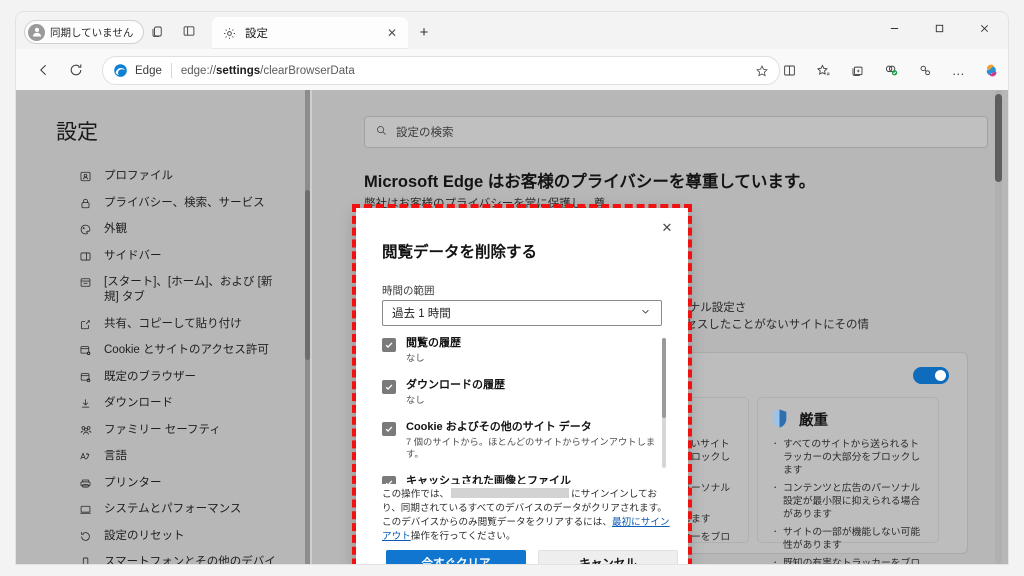 Image resolution: width=1024 pixels, height=576 pixels. What do you see at coordinates (940, 375) in the screenshot?
I see `toggle-knob` at bounding box center [940, 375].